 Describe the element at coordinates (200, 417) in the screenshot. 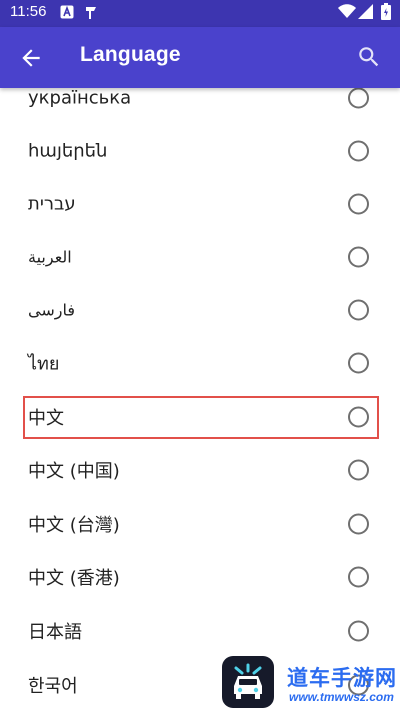

I see `language-item-chinese: 中文` at that location.